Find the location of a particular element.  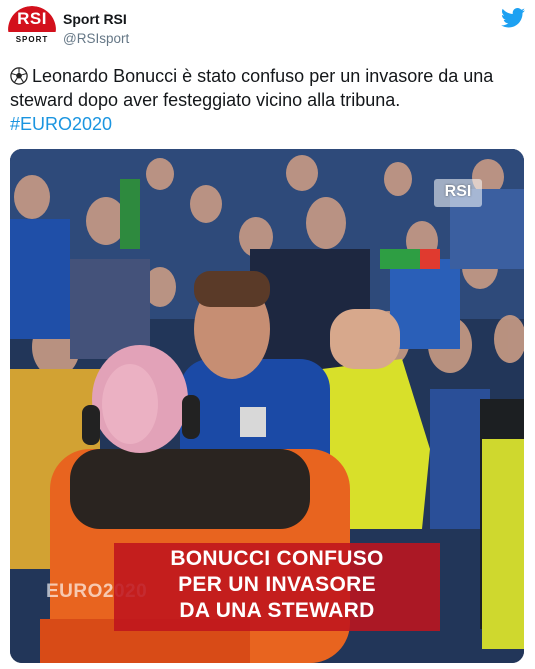

account-handle: @RSIsport is located at coordinates (96, 38).